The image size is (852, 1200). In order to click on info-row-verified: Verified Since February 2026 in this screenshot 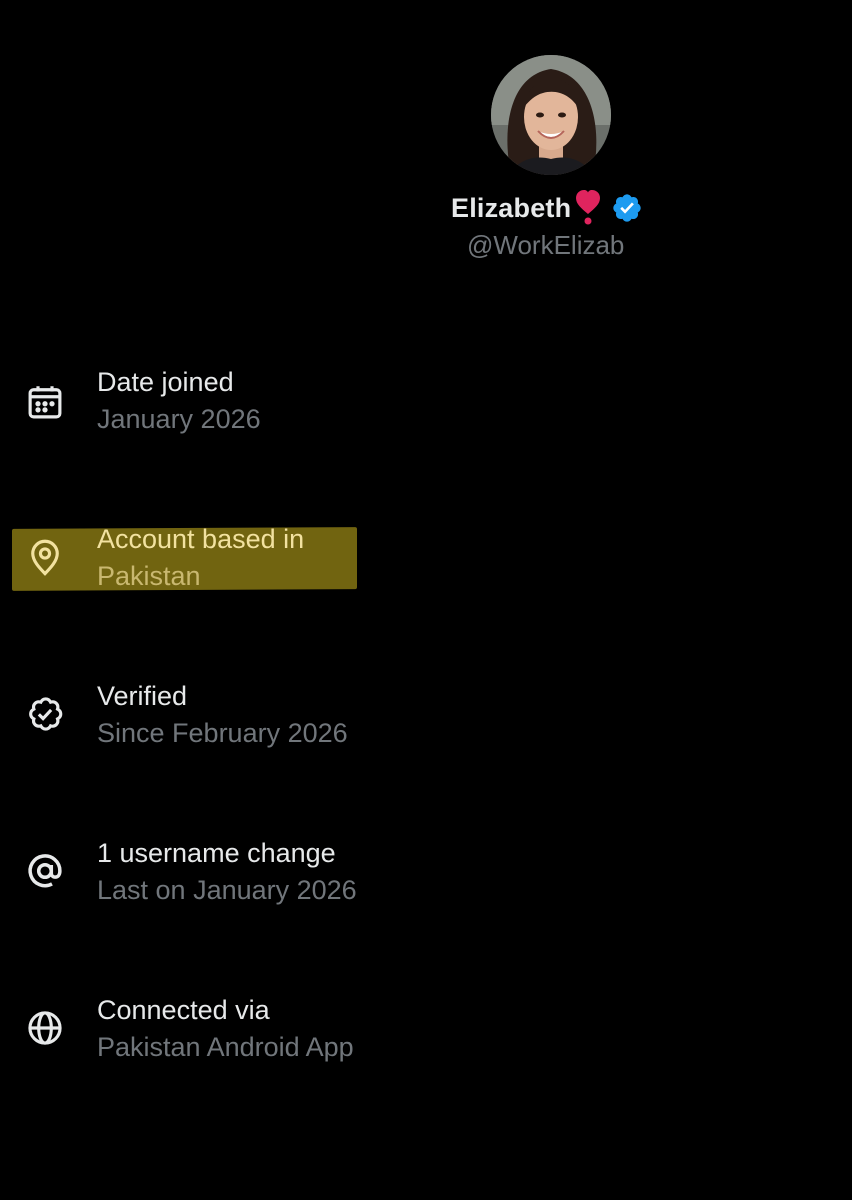, I will do `click(300, 719)`.